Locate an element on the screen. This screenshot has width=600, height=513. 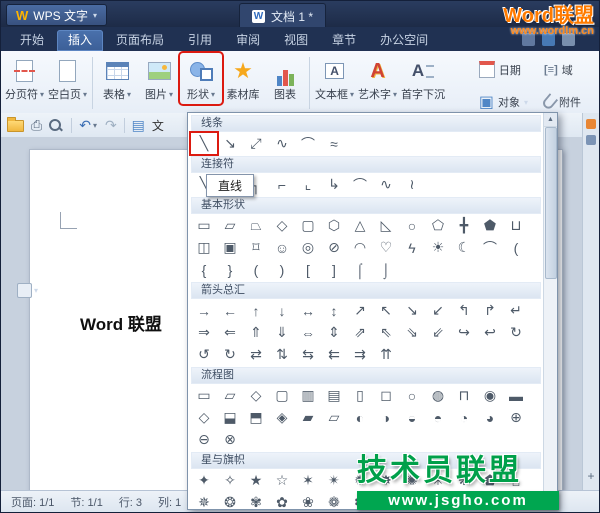
shape-item: ↱ is located at coordinates (490, 310).